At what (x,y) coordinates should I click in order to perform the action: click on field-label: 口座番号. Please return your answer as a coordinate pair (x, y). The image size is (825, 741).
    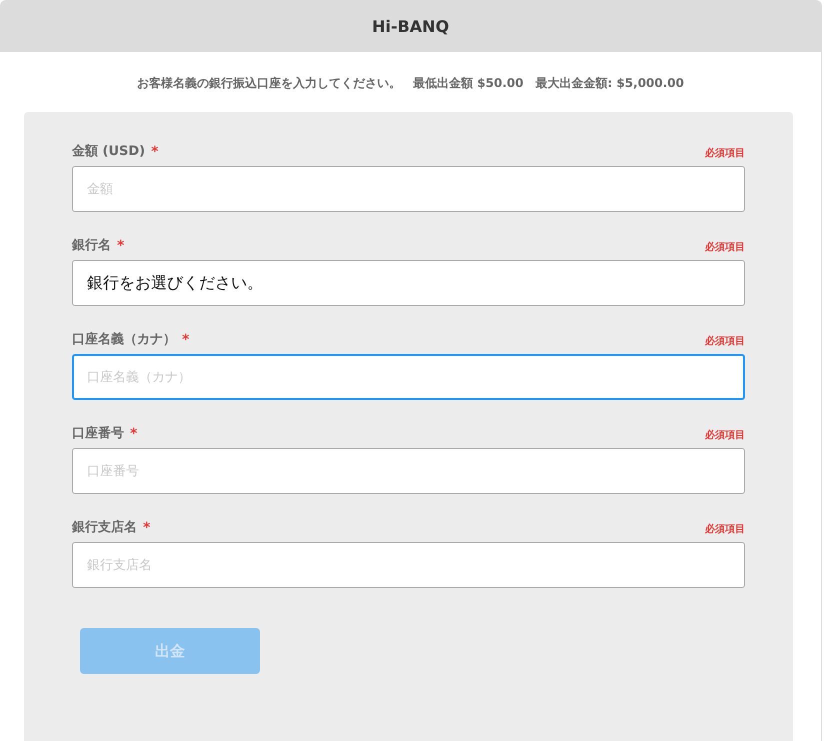
    Looking at the image, I should click on (98, 433).